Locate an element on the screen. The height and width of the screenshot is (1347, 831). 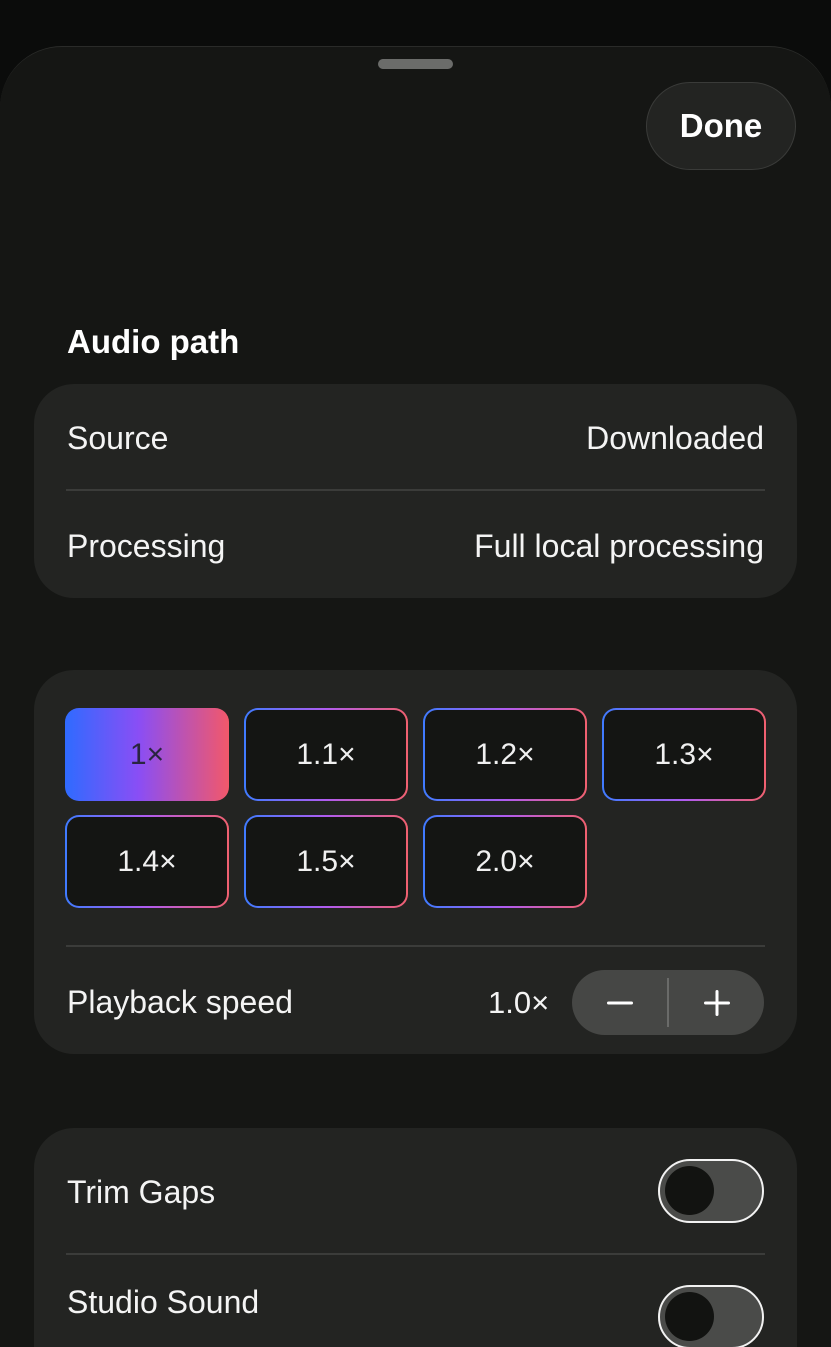
speed-divider is located at coordinates (415, 946).